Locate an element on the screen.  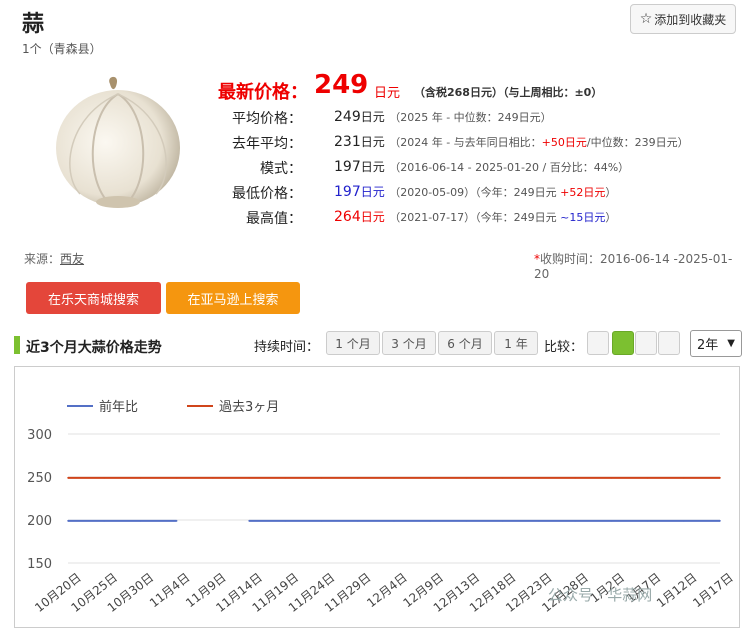
amazon-search-button: 在亚马逊上搜索 is located at coordinates (233, 298).